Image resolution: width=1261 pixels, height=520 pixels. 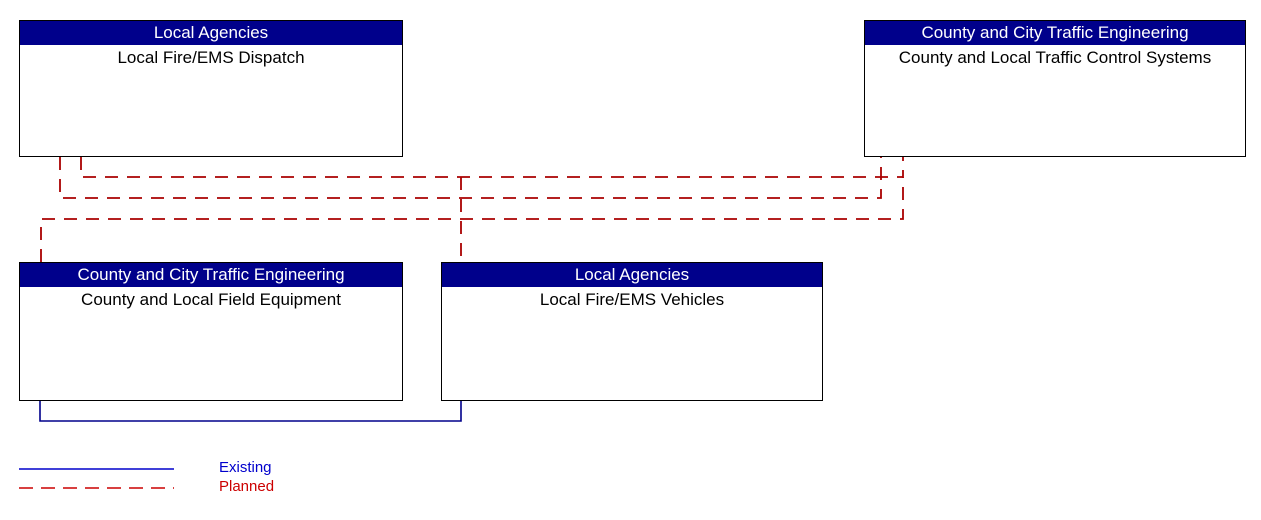 I want to click on connection-dispatch-to-traffic-control-lower, so click(x=470, y=178).